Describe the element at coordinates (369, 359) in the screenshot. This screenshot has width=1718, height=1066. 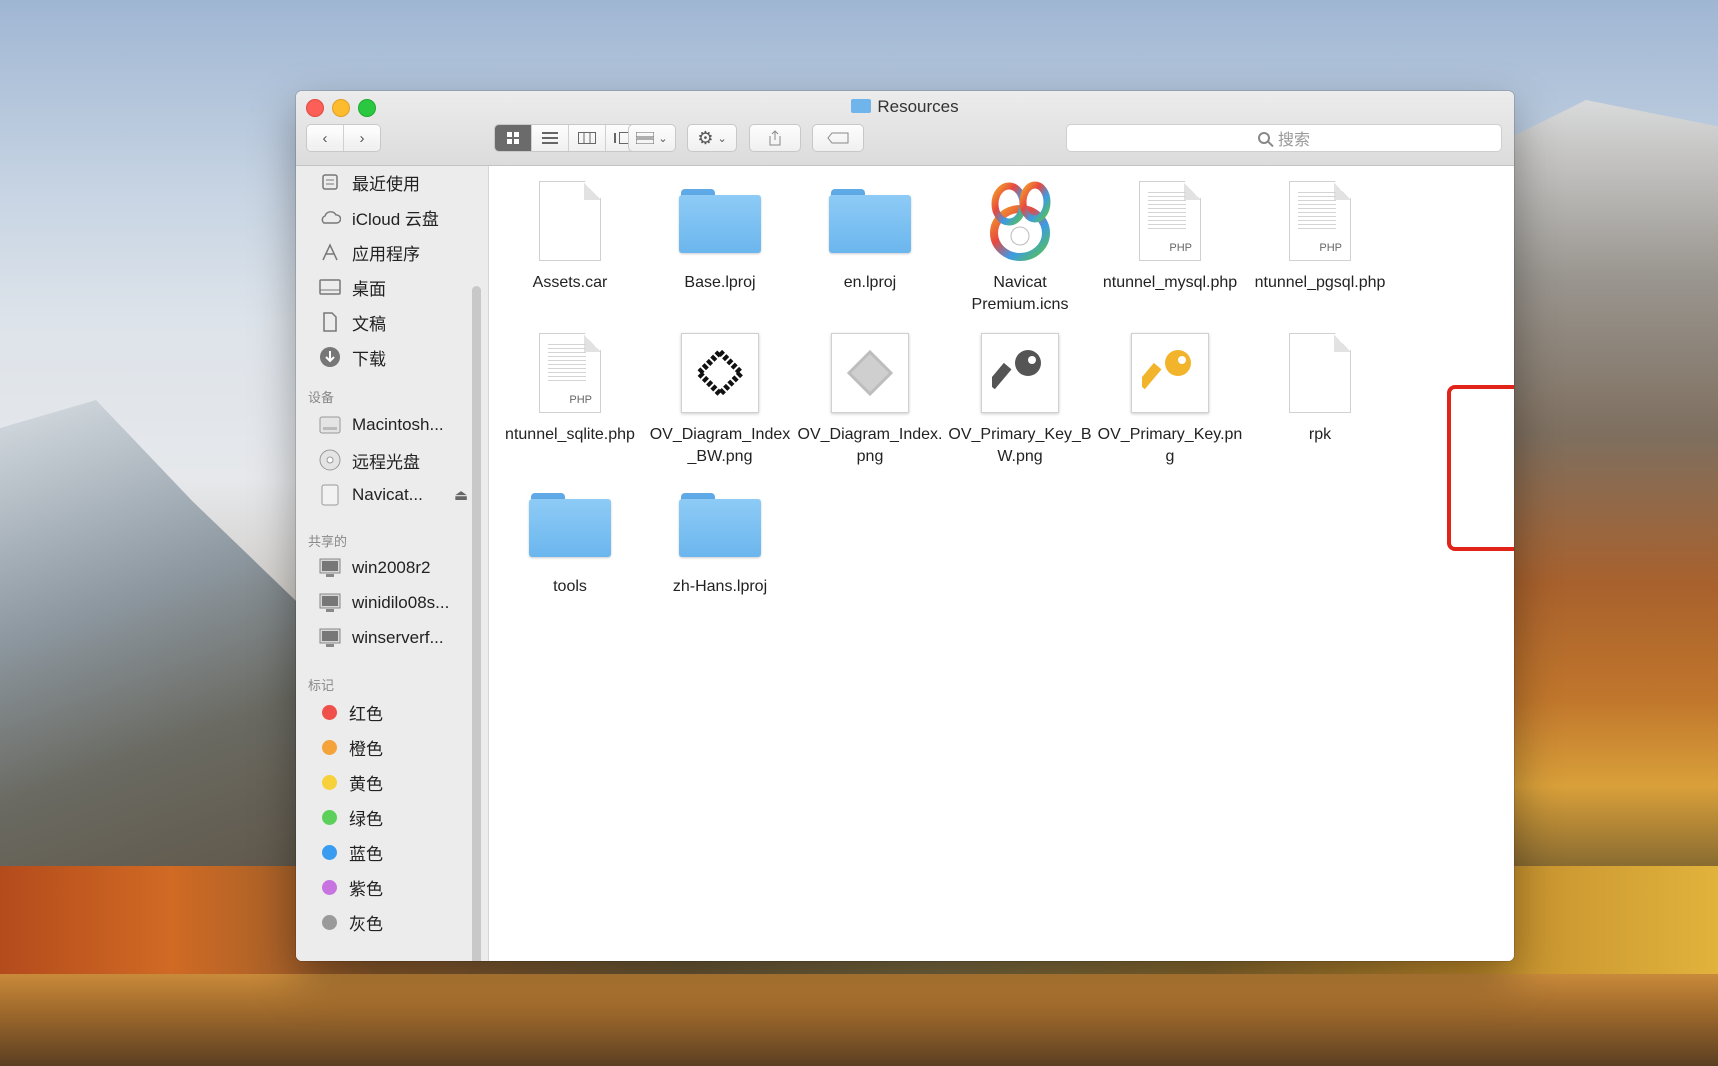
I see `sidebar-item-label: 下载` at that location.